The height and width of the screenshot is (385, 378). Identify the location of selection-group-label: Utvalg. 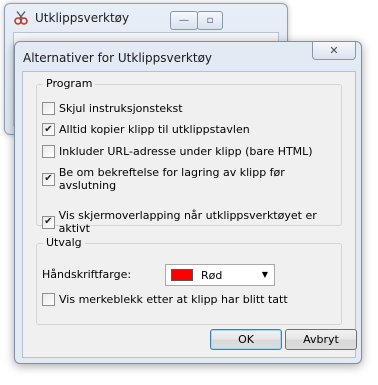
(64, 242).